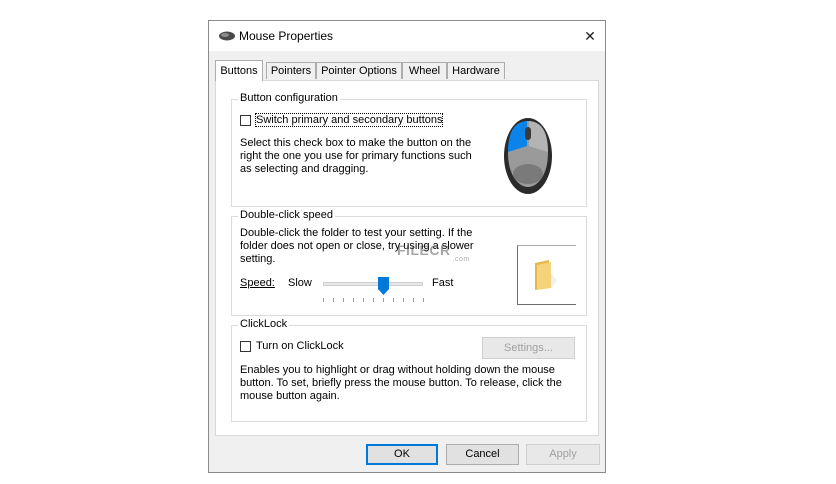 The width and height of the screenshot is (836, 484). I want to click on mouse-icon, so click(227, 36).